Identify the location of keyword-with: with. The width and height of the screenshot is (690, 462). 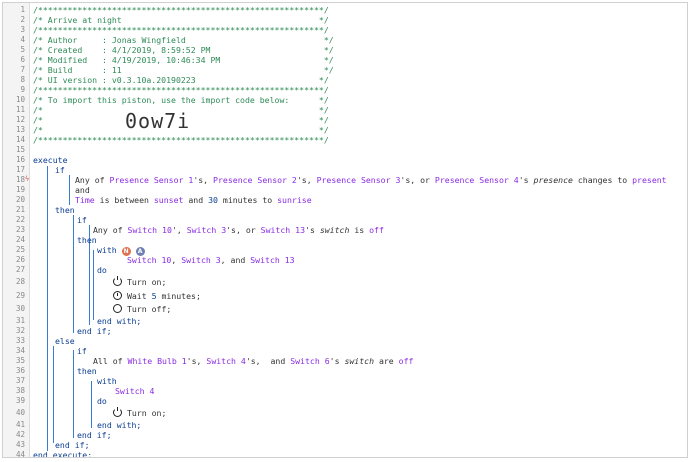
(107, 381).